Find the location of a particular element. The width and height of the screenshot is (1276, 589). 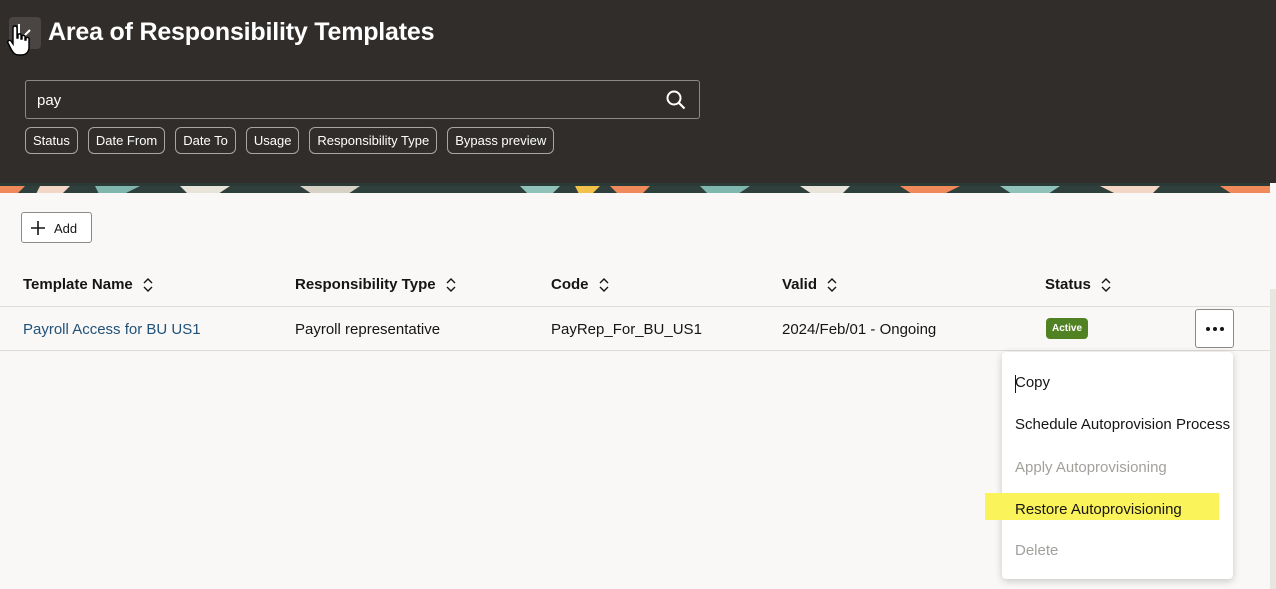

table-header-divider is located at coordinates (635, 306).